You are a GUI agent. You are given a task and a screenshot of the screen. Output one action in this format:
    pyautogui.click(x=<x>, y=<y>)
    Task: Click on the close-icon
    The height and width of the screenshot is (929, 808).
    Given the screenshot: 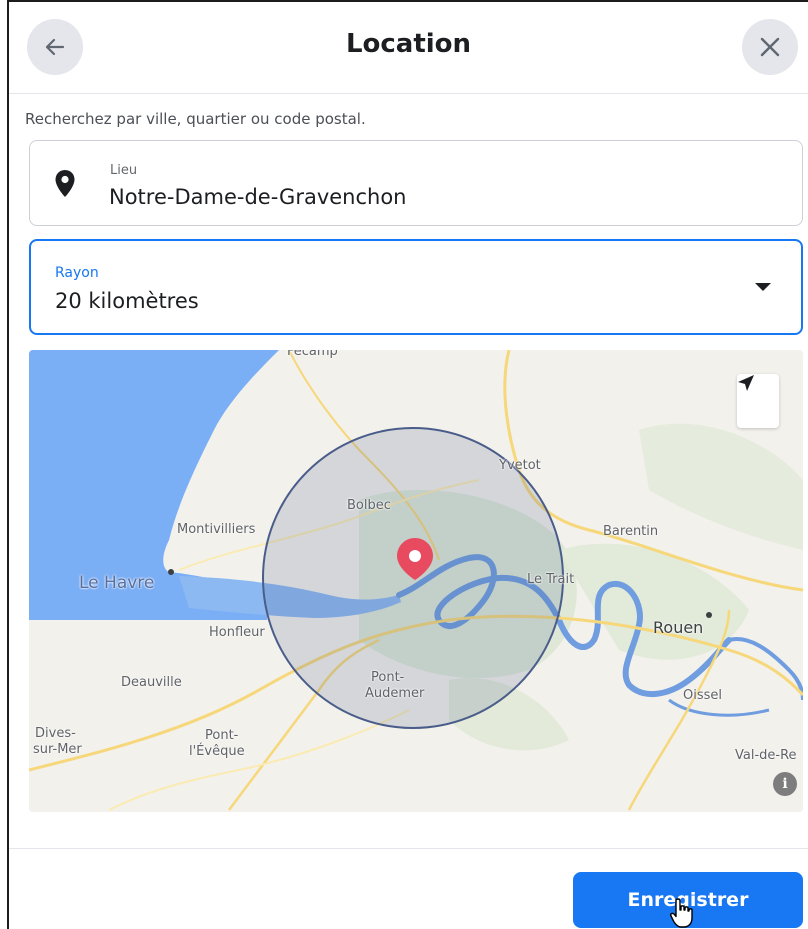 What is the action you would take?
    pyautogui.click(x=770, y=47)
    